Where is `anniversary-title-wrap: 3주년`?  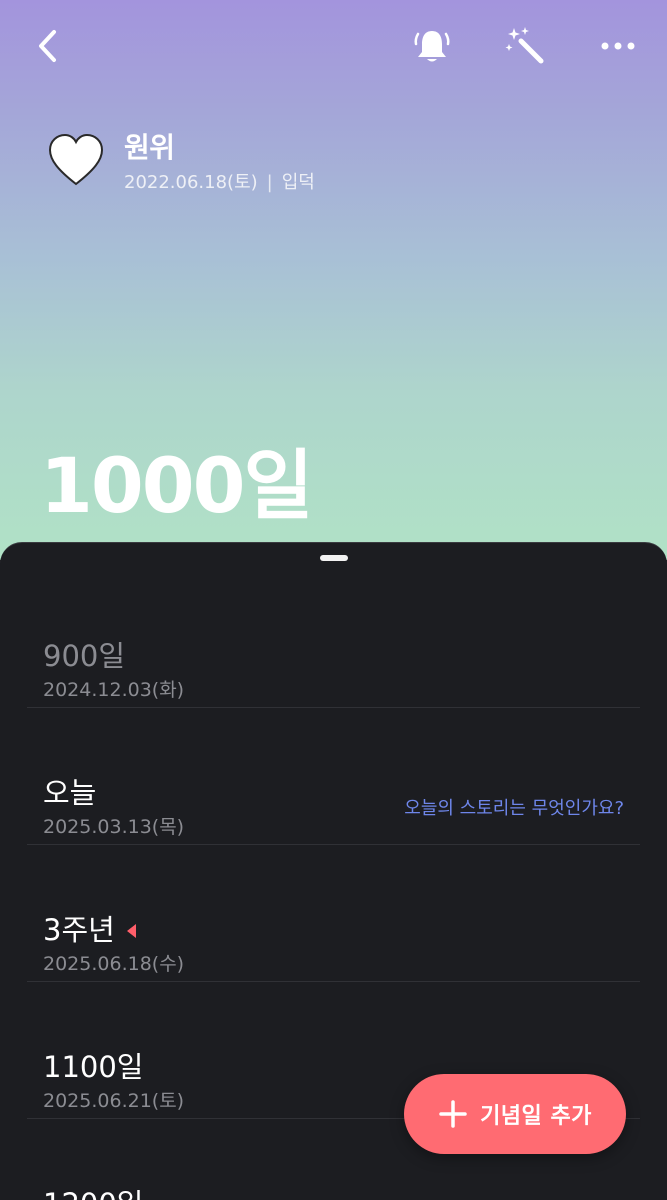 anniversary-title-wrap: 3주년 is located at coordinates (89, 928).